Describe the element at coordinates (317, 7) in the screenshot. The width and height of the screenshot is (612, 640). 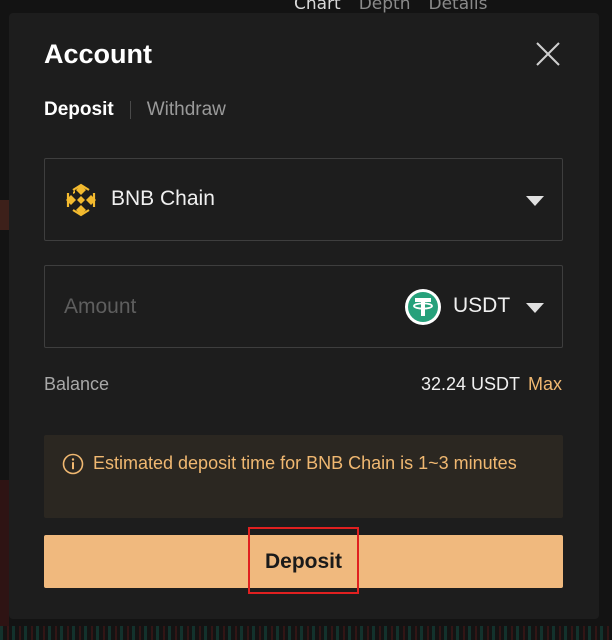
I see `bg-tab-chart: Chart` at that location.